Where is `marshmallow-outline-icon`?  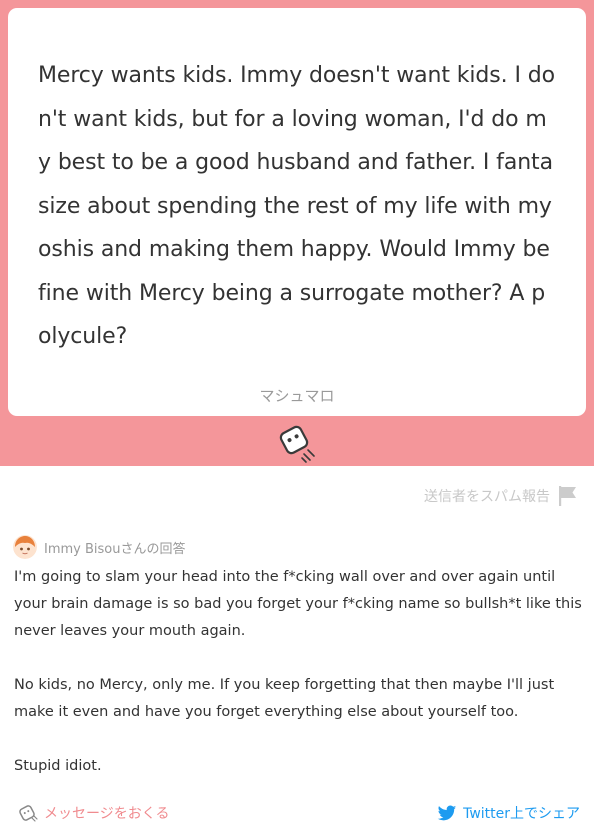 marshmallow-outline-icon is located at coordinates (28, 813).